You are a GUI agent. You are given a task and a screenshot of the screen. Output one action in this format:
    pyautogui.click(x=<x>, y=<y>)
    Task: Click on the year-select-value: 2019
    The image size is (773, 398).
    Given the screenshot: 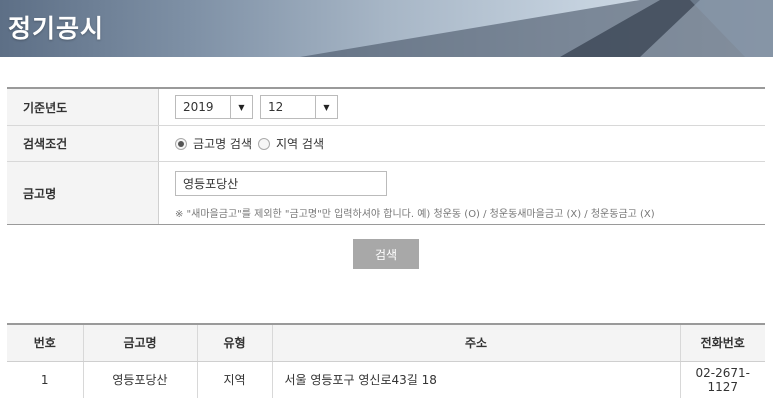 What is the action you would take?
    pyautogui.click(x=198, y=107)
    